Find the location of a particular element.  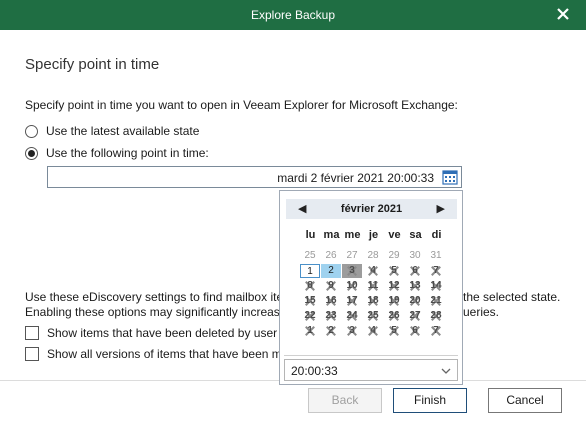

ediscovery-text-line1-end: the selected state. is located at coordinates (512, 297).